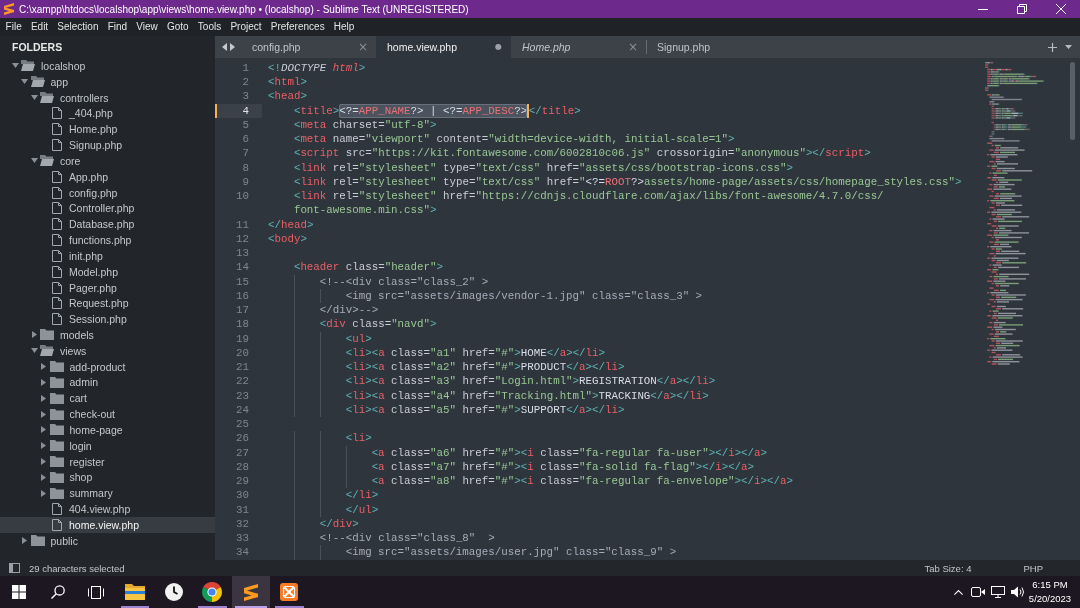 The height and width of the screenshot is (608, 1080). I want to click on line-number: 19, so click(242, 338).